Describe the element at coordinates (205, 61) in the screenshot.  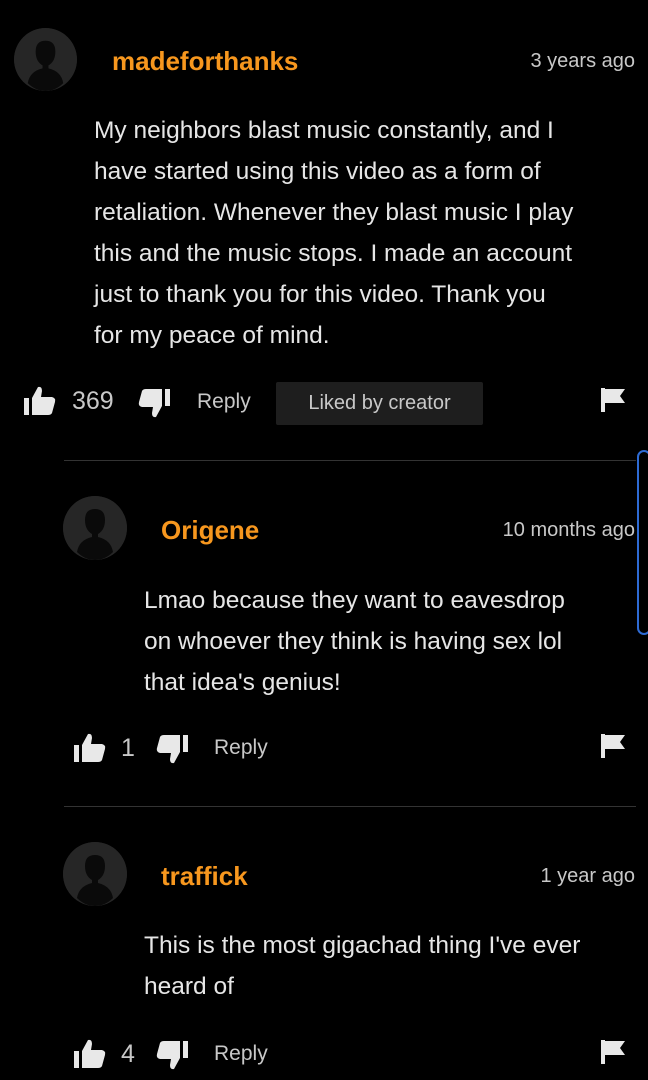
I see `comment-username: madeforthanks` at that location.